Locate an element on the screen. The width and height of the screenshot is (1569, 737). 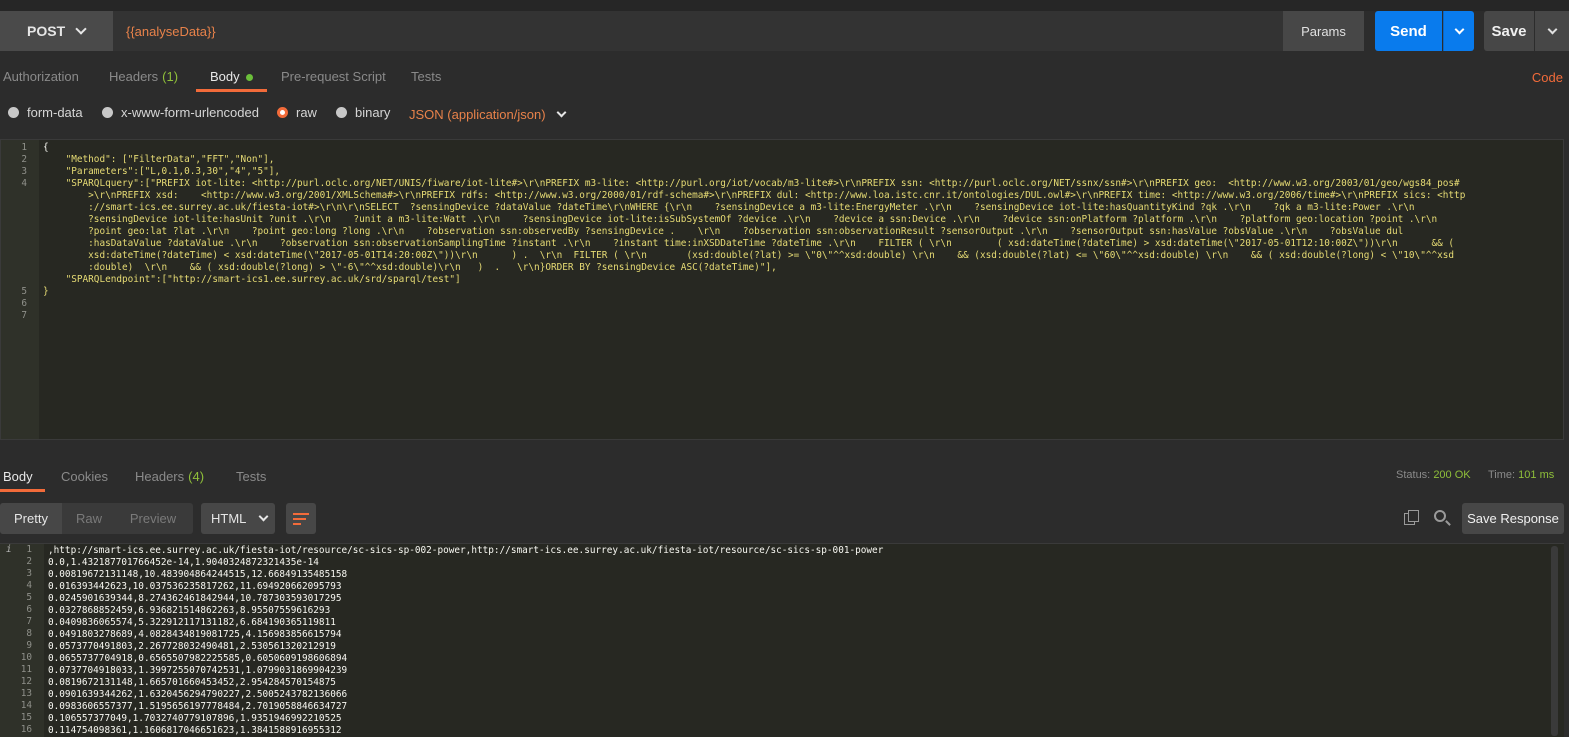
radio-binary: binary is located at coordinates (363, 112).